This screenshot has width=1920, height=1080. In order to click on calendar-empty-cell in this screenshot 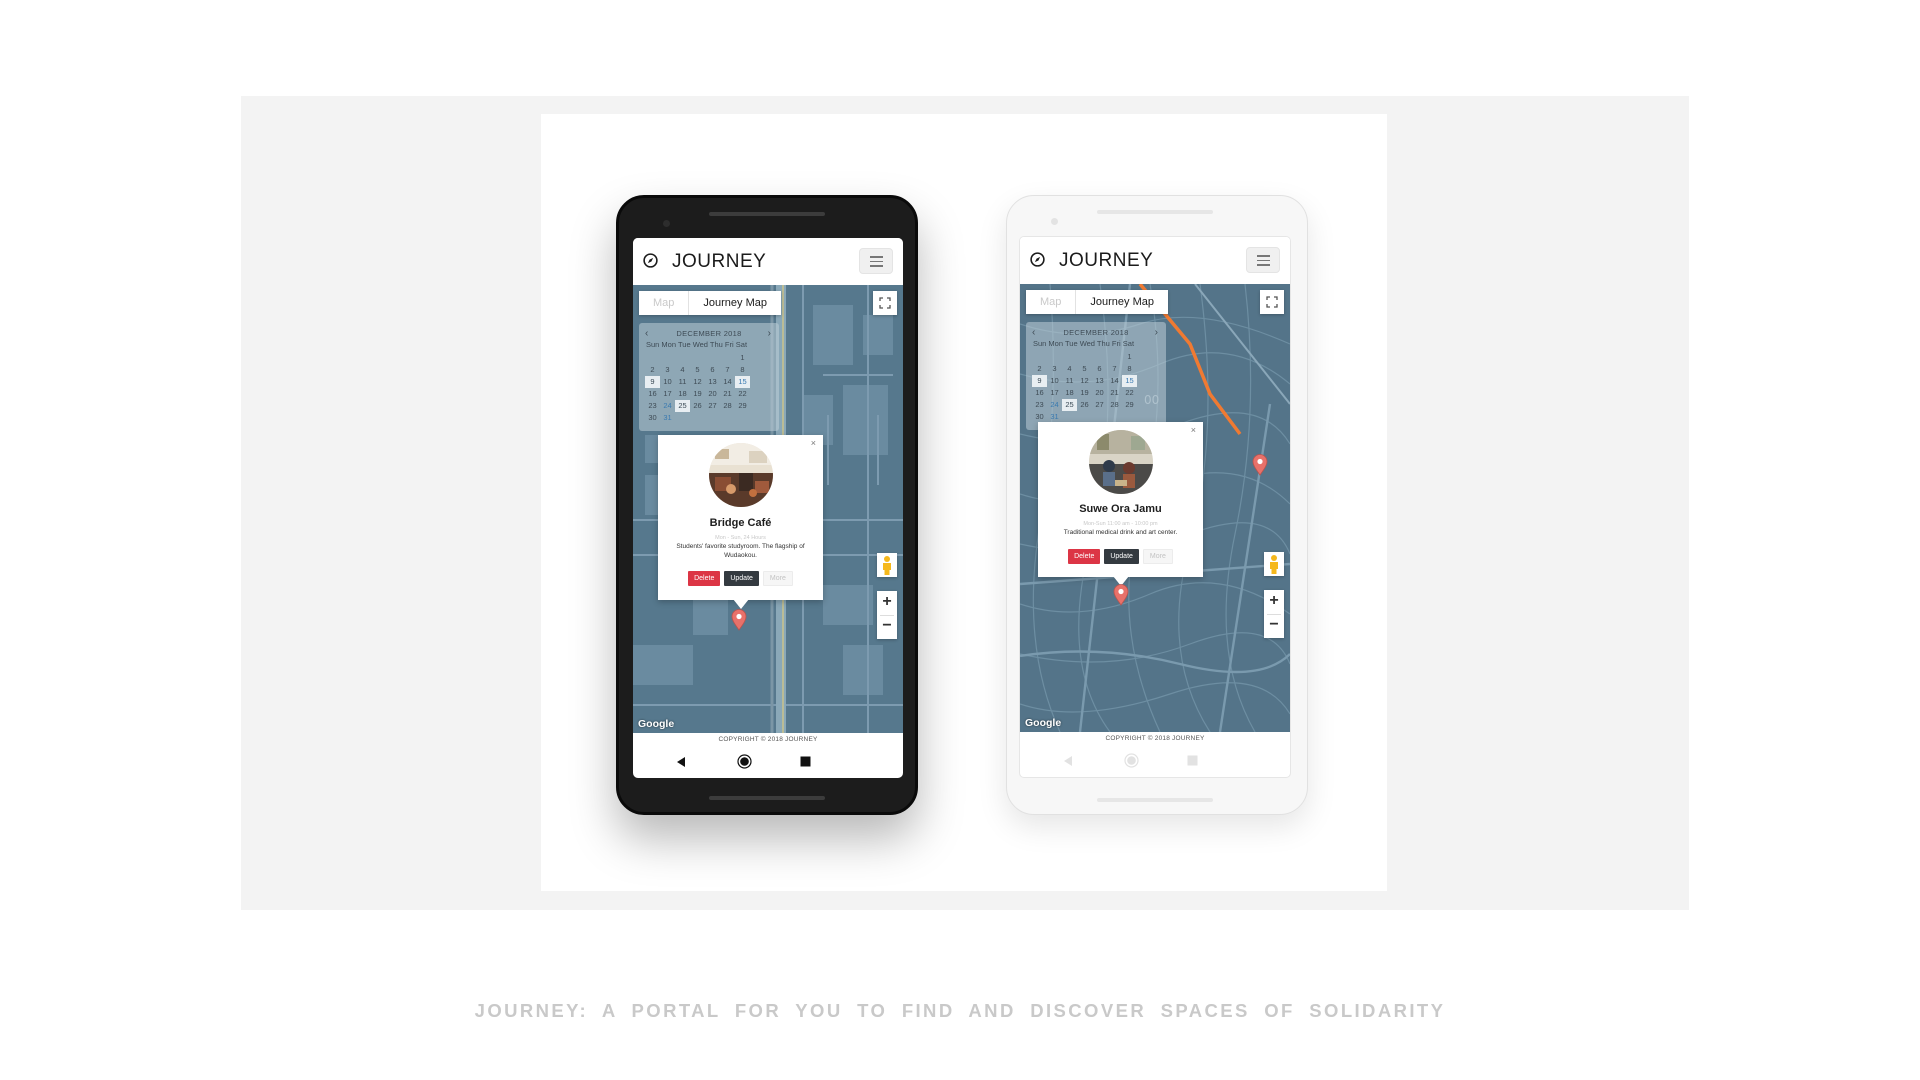, I will do `click(712, 418)`.